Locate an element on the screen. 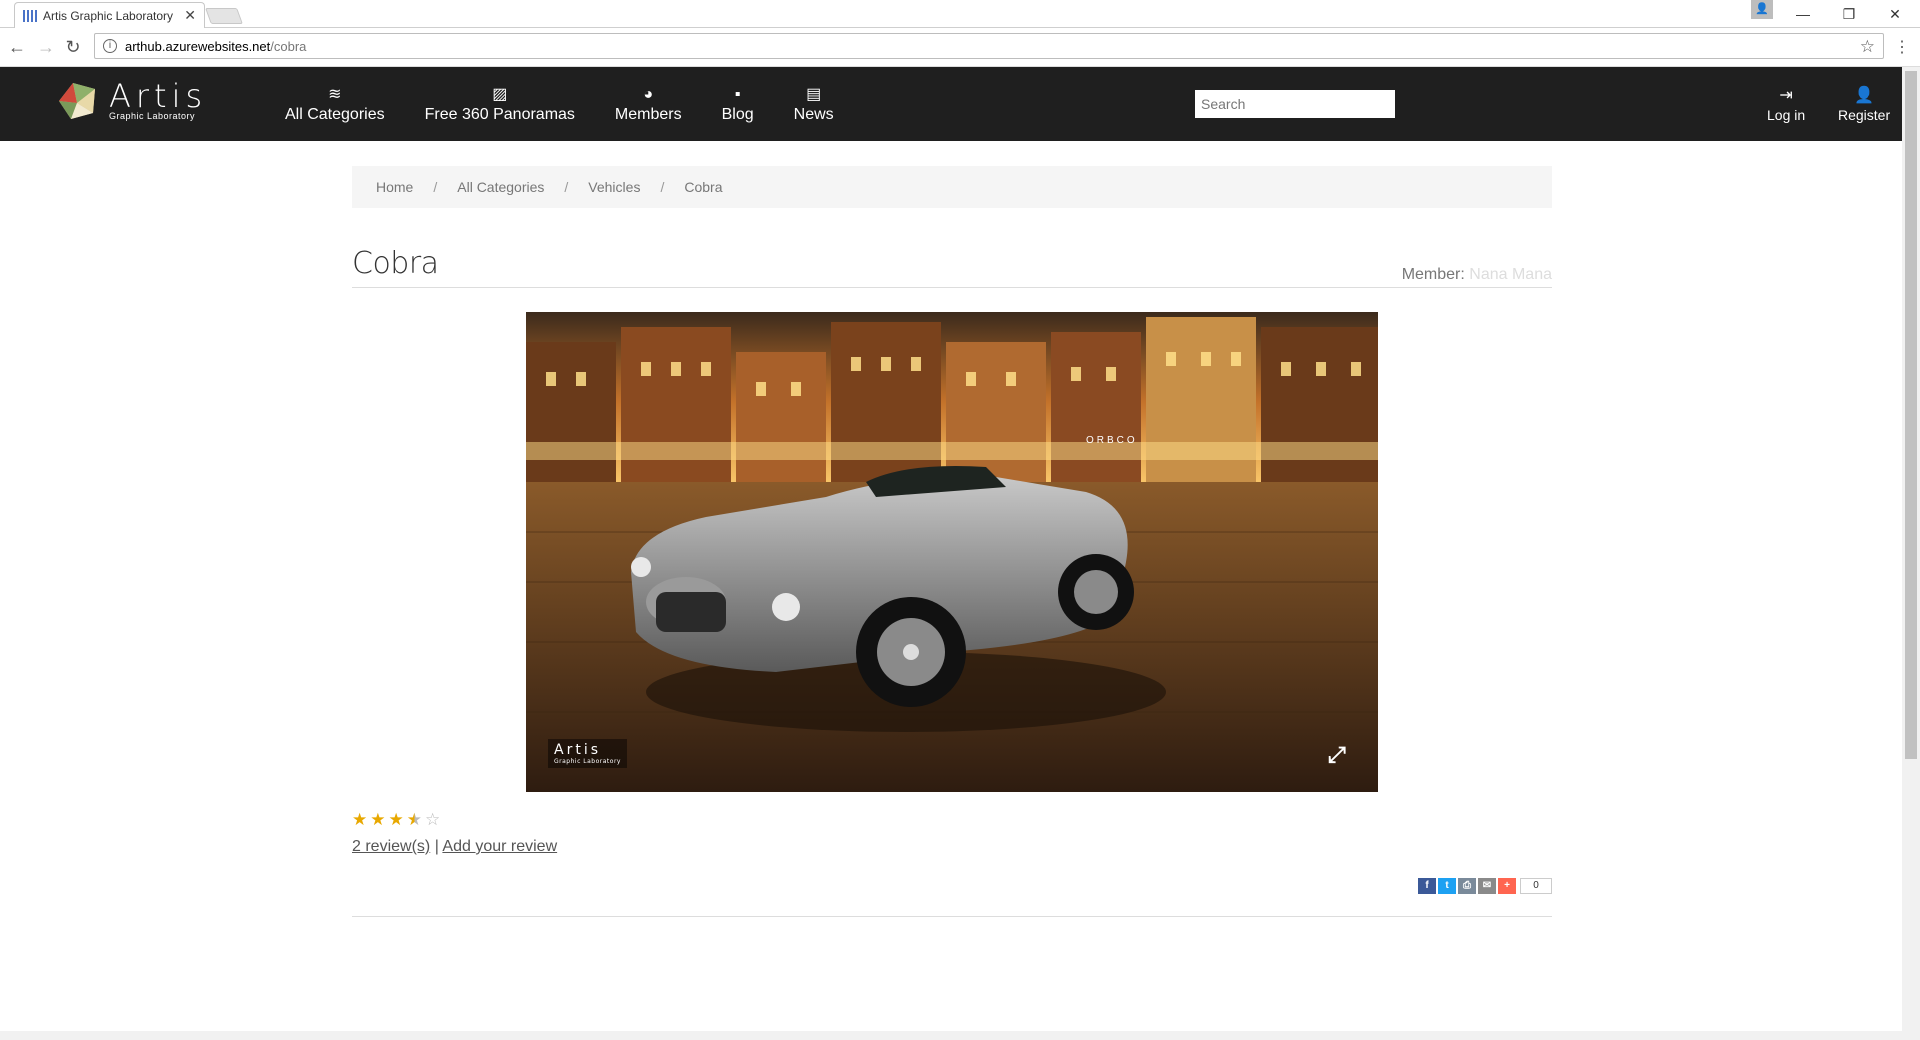 The image size is (1920, 1040). nav-label: Members is located at coordinates (648, 114).